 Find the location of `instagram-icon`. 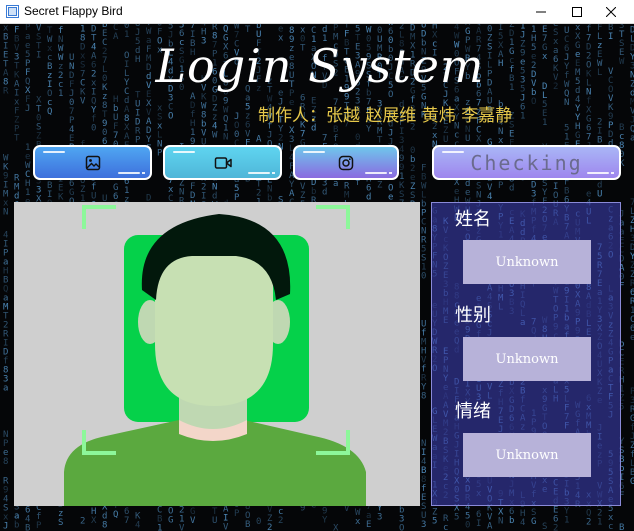

instagram-icon is located at coordinates (346, 162).